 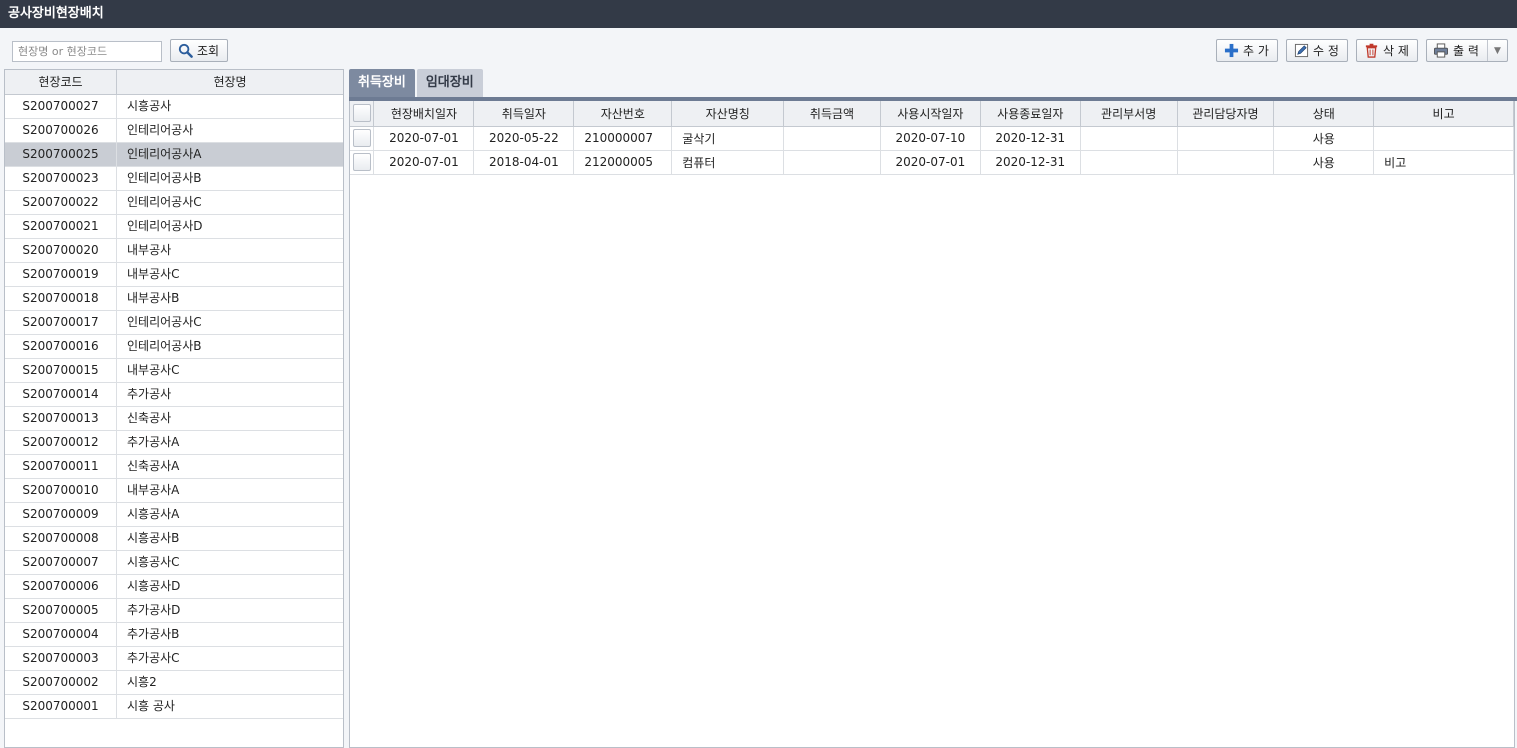 What do you see at coordinates (174, 683) in the screenshot?
I see `site-list-row: S200700002 시흥2` at bounding box center [174, 683].